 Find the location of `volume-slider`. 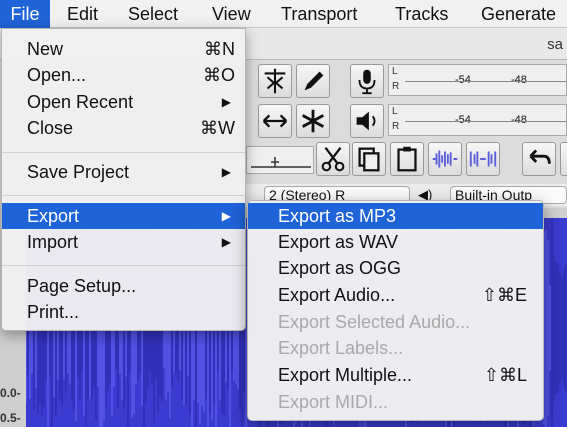

volume-slider is located at coordinates (280, 160).